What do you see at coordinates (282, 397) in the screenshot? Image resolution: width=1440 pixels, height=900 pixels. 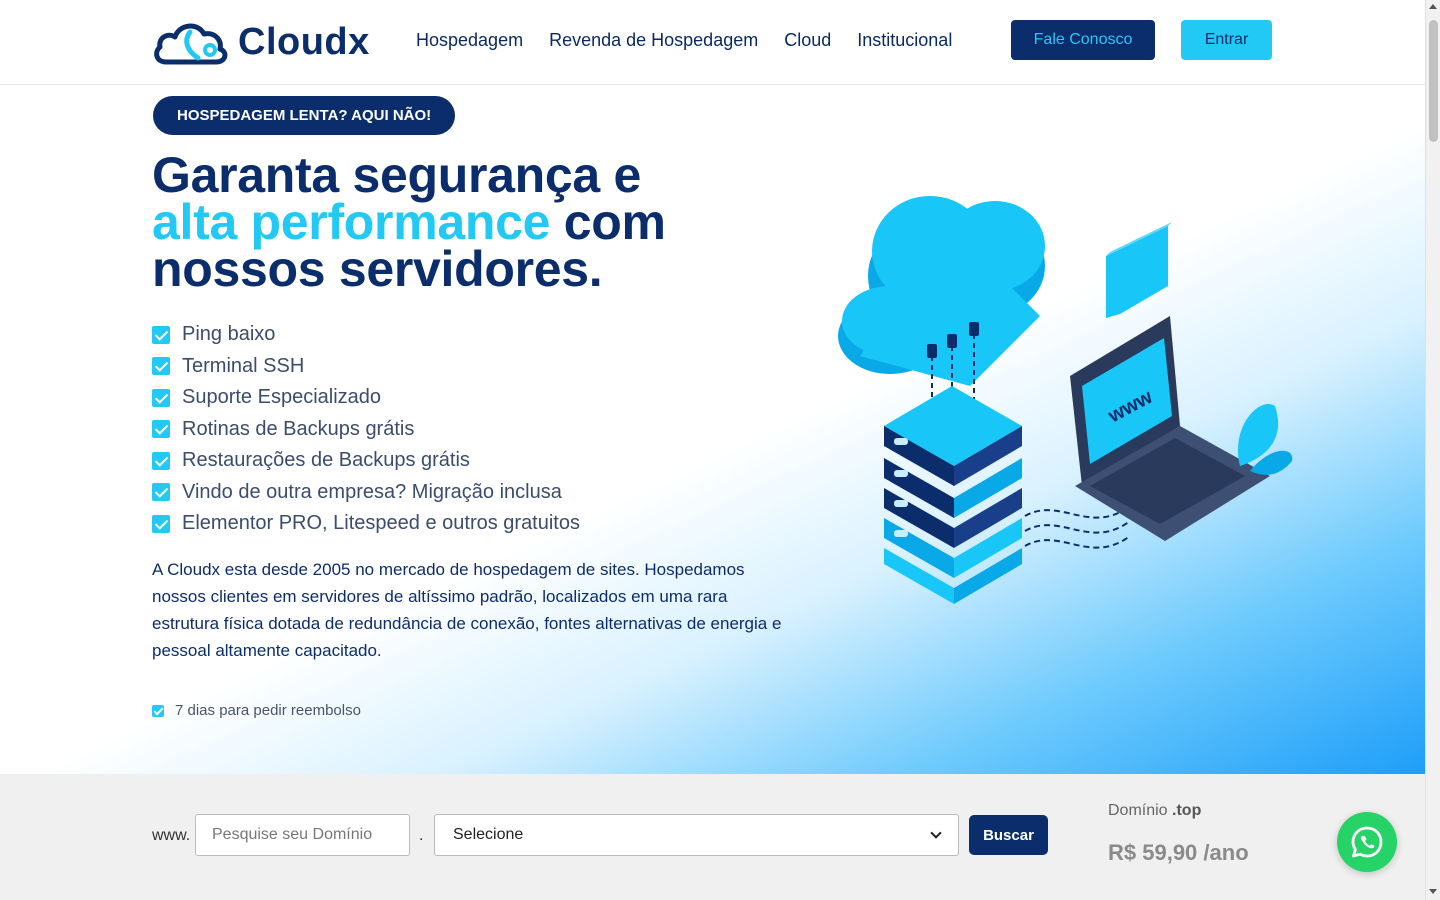 I see `feature-label: Suporte Especializado` at bounding box center [282, 397].